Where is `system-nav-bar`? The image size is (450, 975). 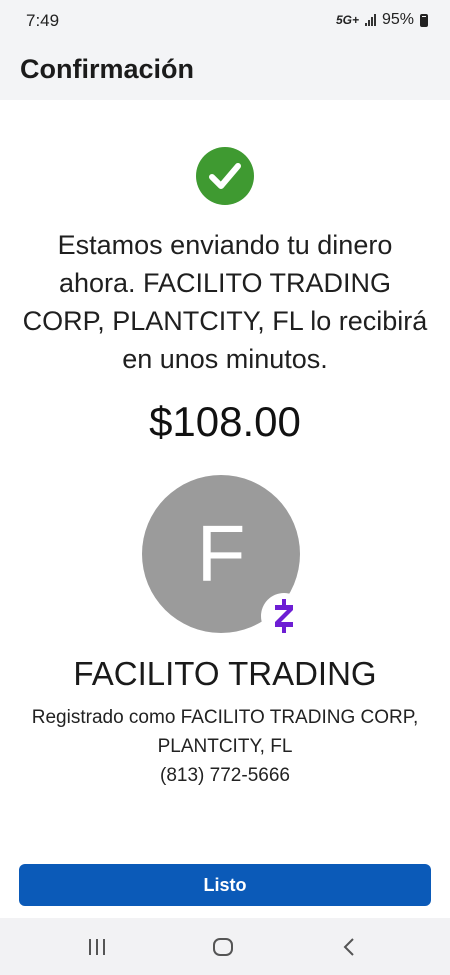 system-nav-bar is located at coordinates (225, 946).